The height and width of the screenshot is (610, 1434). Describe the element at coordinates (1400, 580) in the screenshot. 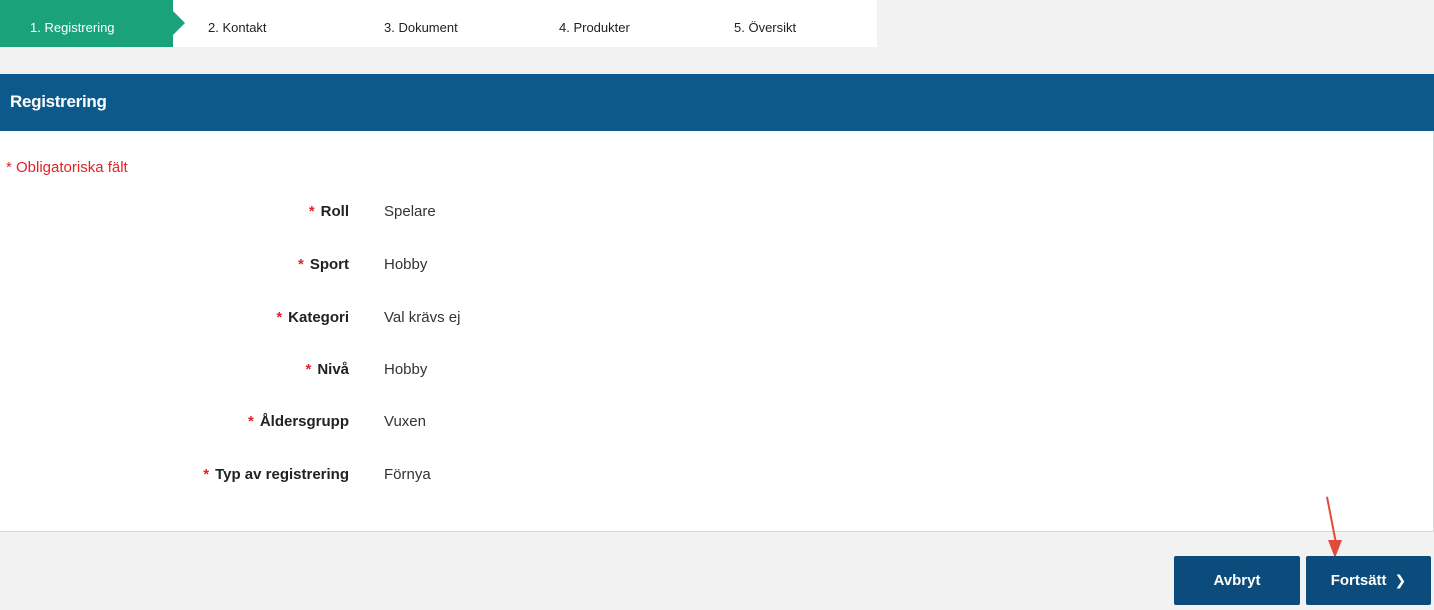

I see `chevron-right-icon: ❯` at that location.